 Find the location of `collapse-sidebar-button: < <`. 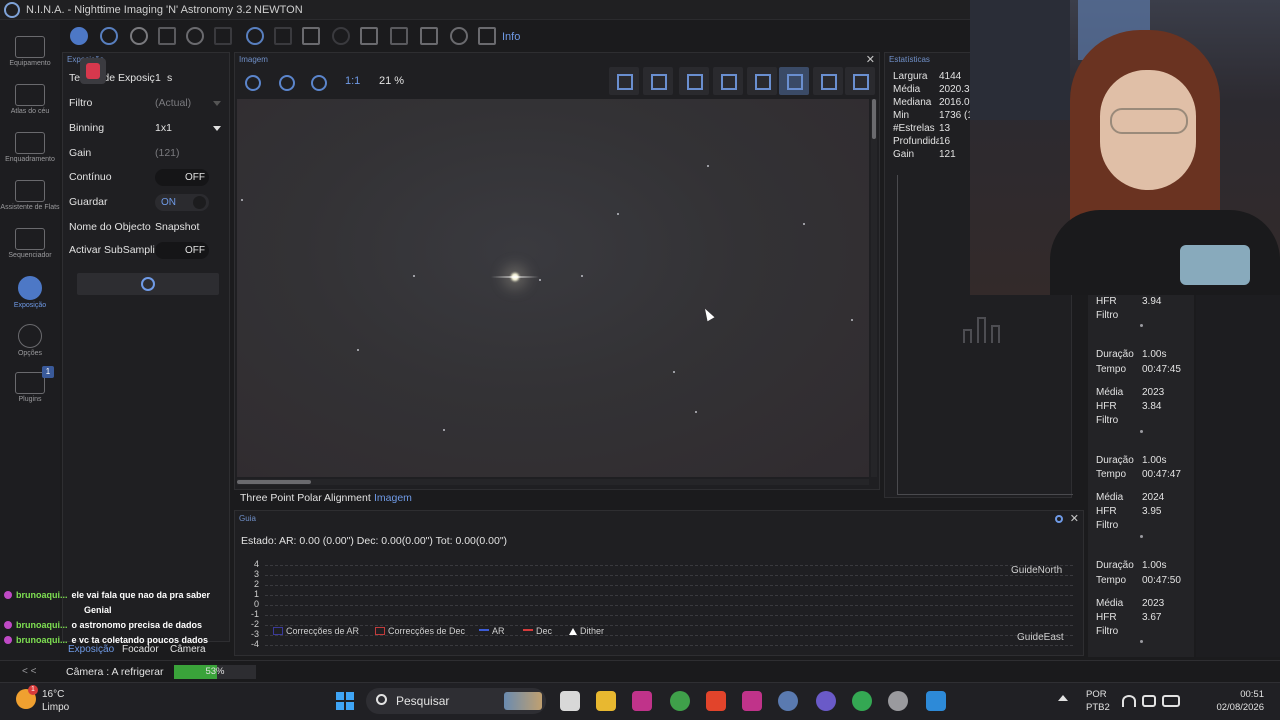

collapse-sidebar-button: < < is located at coordinates (29, 671).